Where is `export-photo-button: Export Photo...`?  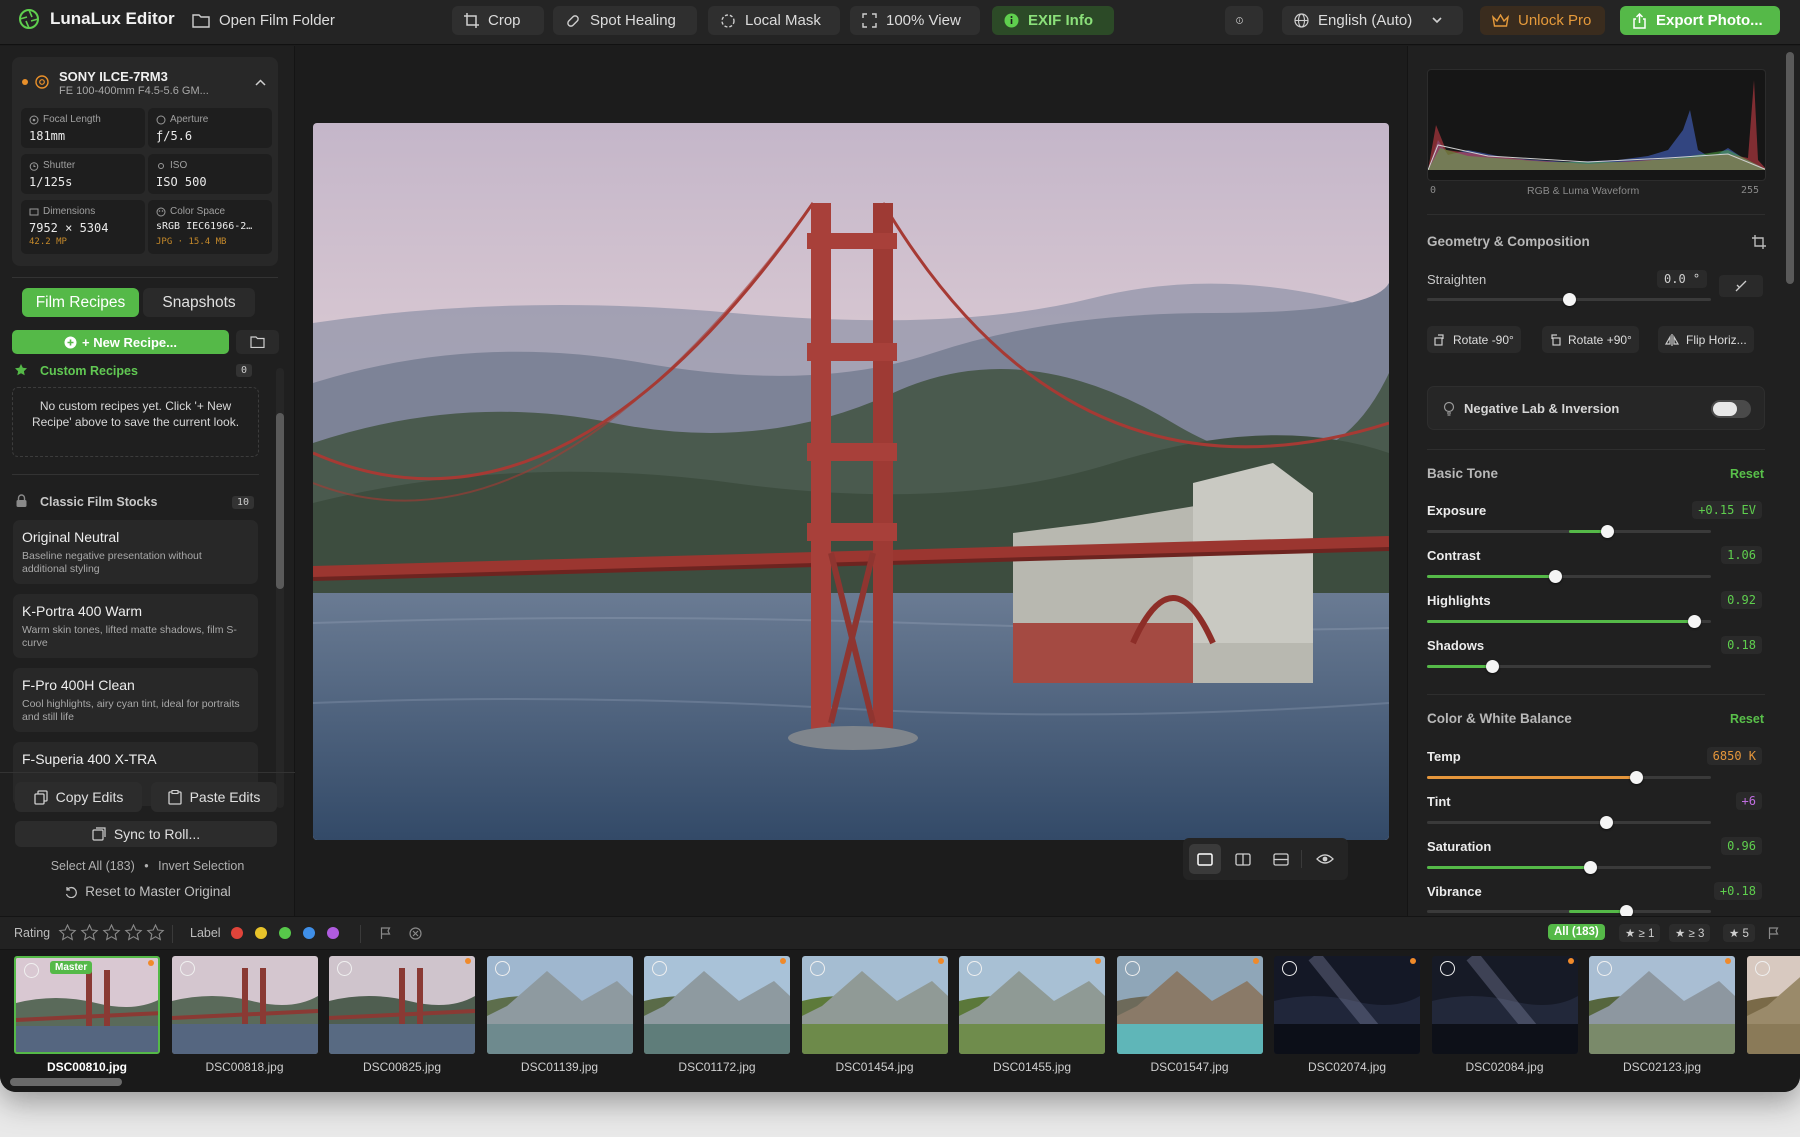 export-photo-button: Export Photo... is located at coordinates (1700, 20).